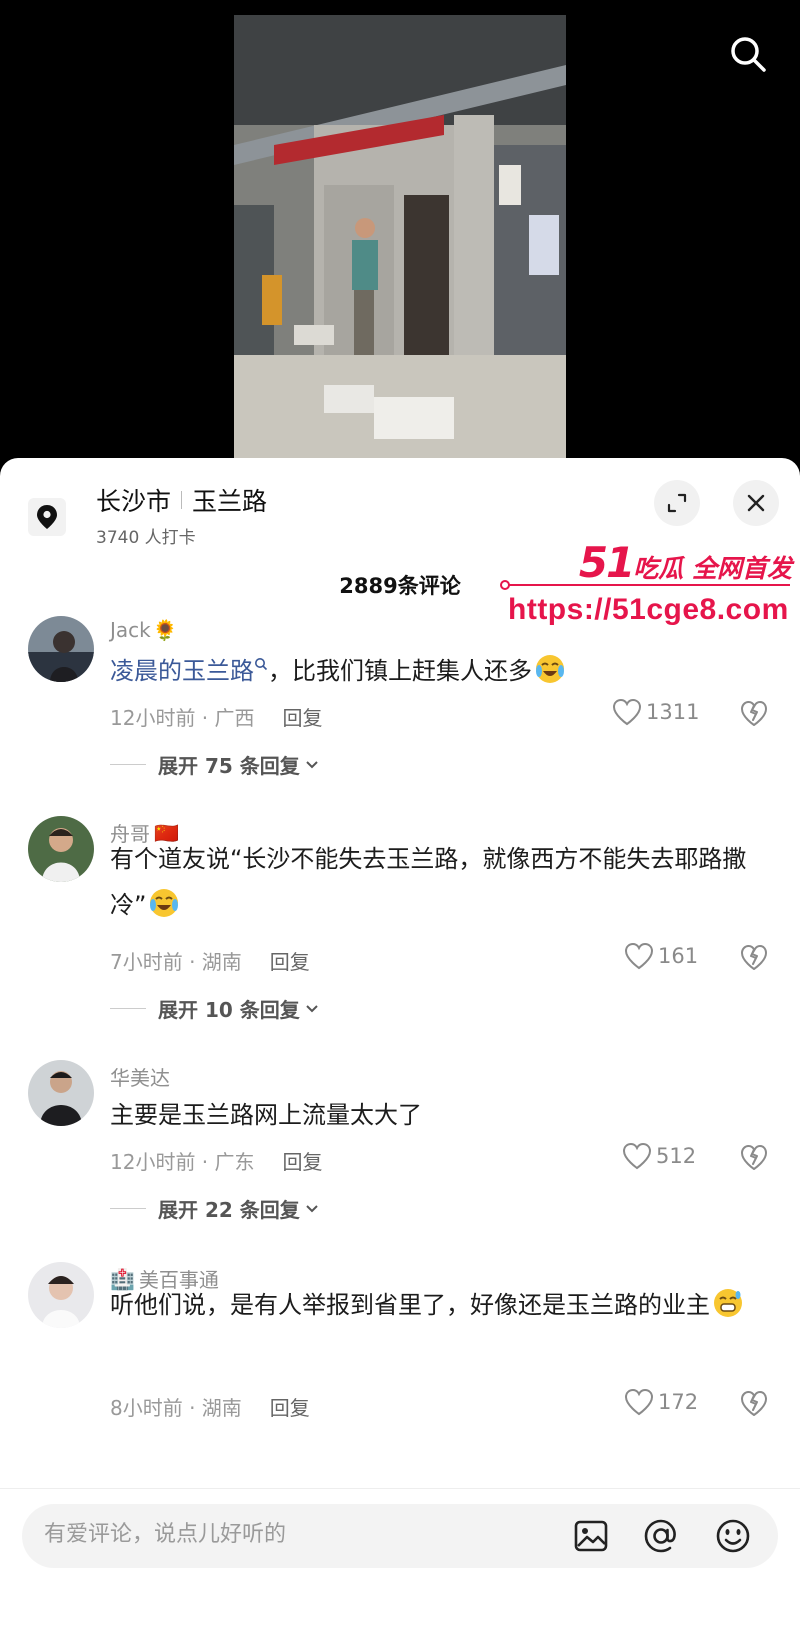 This screenshot has width=800, height=1641. Describe the element at coordinates (146, 538) in the screenshot. I see `location-checkins: 3740 人打卡` at that location.